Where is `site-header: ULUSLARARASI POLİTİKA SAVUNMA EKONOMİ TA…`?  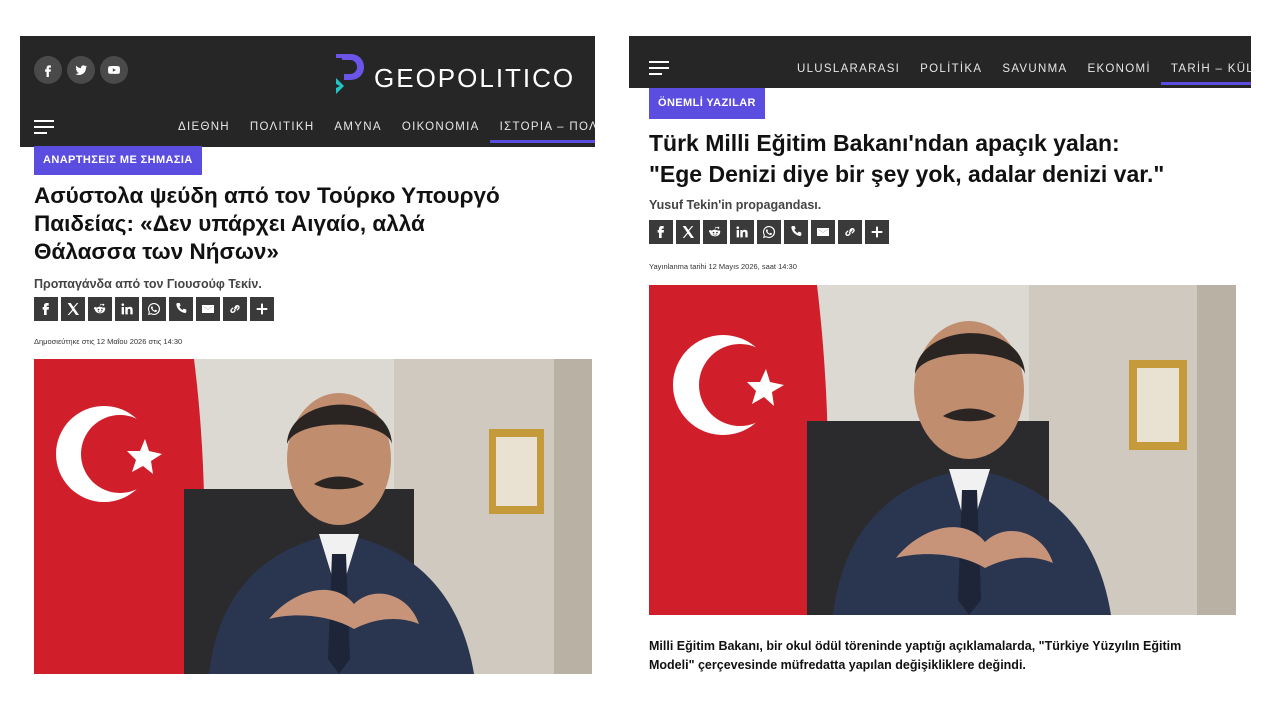 site-header: ULUSLARARASI POLİTİKA SAVUNMA EKONOMİ TA… is located at coordinates (940, 62).